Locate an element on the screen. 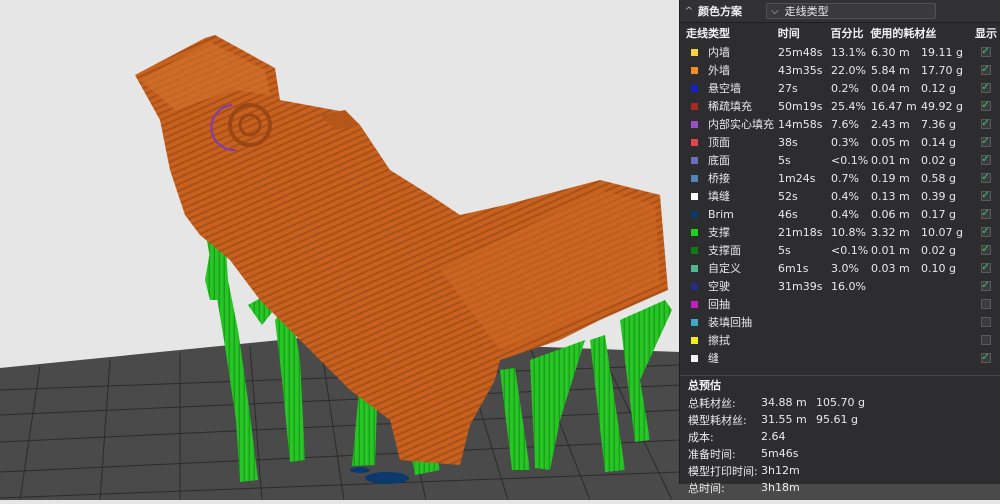 The width and height of the screenshot is (1000, 504). table-row: 支撑 21m18s 10.8% 3.32 m 10.07 g ✓ is located at coordinates (840, 232).